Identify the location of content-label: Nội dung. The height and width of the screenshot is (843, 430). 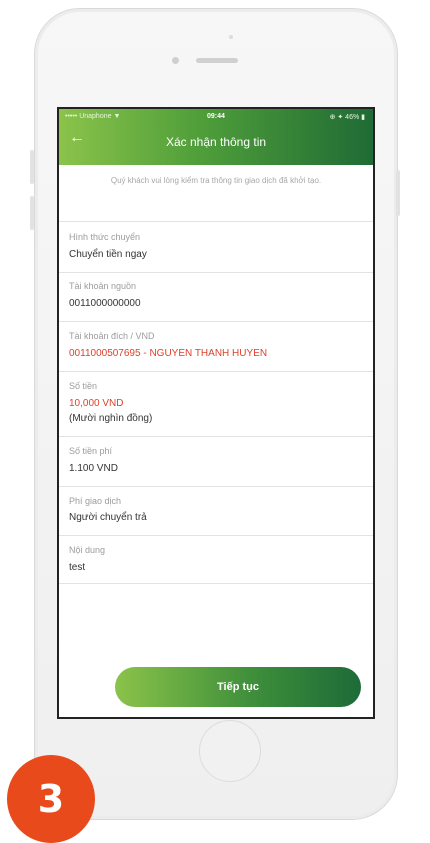
(87, 550).